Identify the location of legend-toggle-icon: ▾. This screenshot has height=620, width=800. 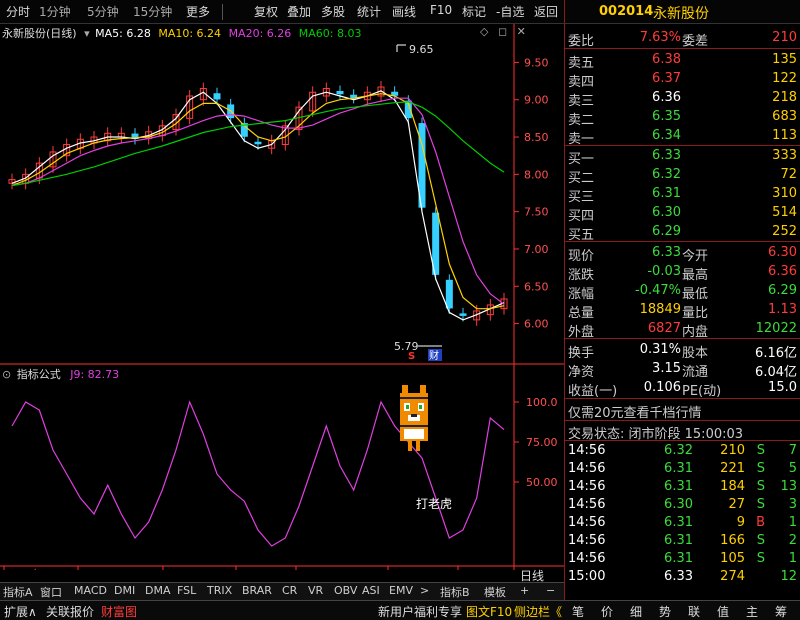
(87, 33).